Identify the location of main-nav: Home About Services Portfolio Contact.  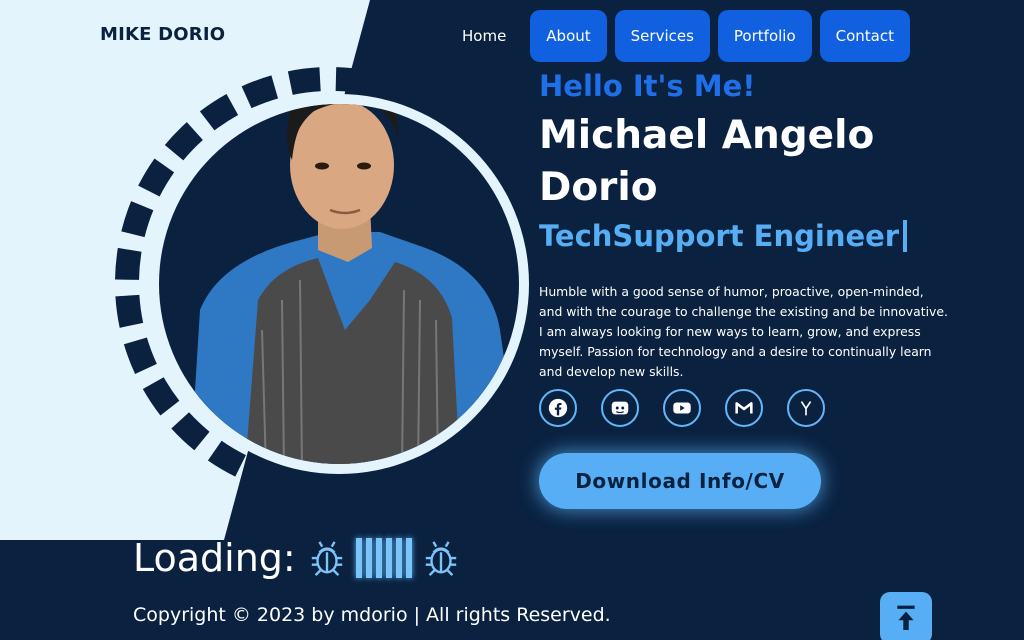
(678, 36).